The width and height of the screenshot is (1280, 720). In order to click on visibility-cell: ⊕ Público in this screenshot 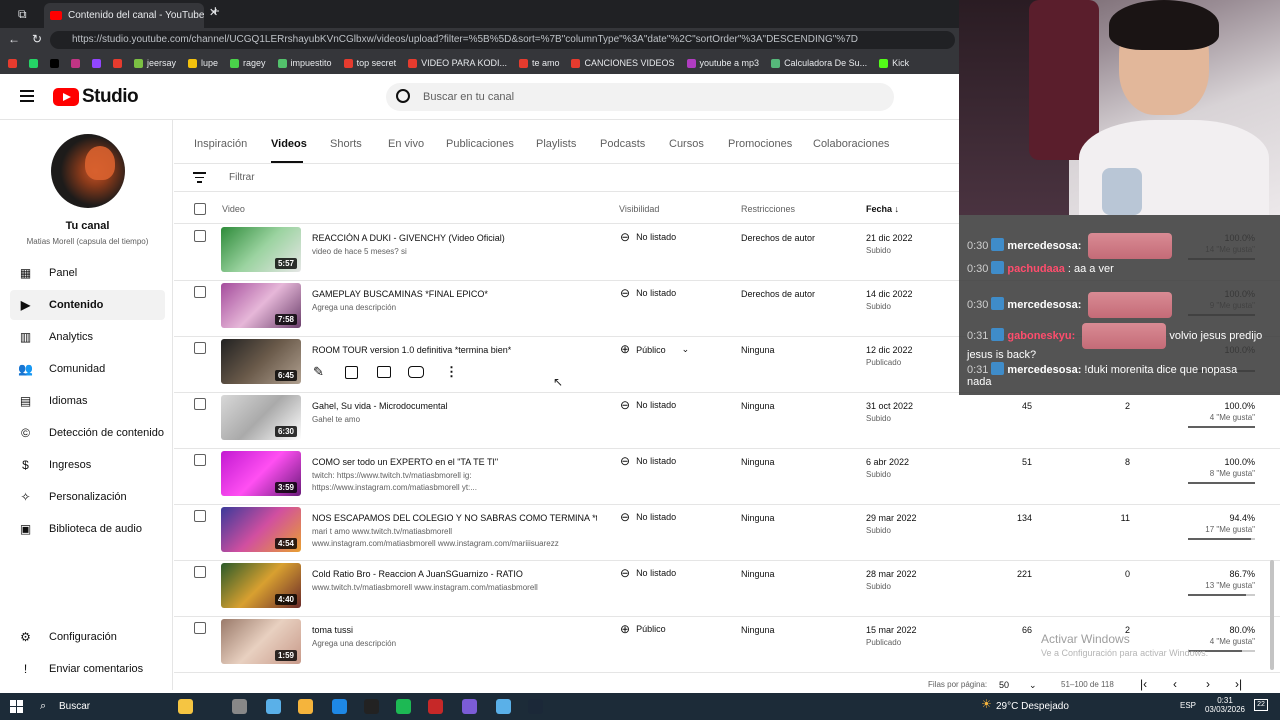, I will do `click(643, 629)`.